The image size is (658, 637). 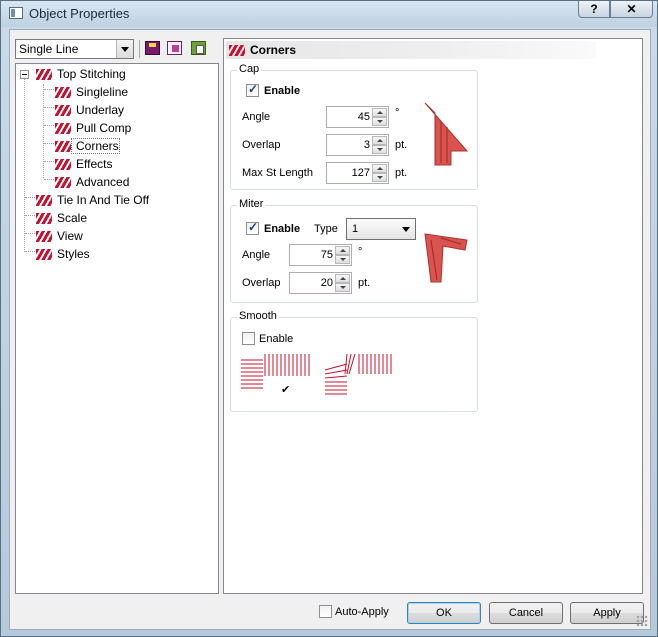 I want to click on tree-item-label: Scale, so click(x=72, y=218).